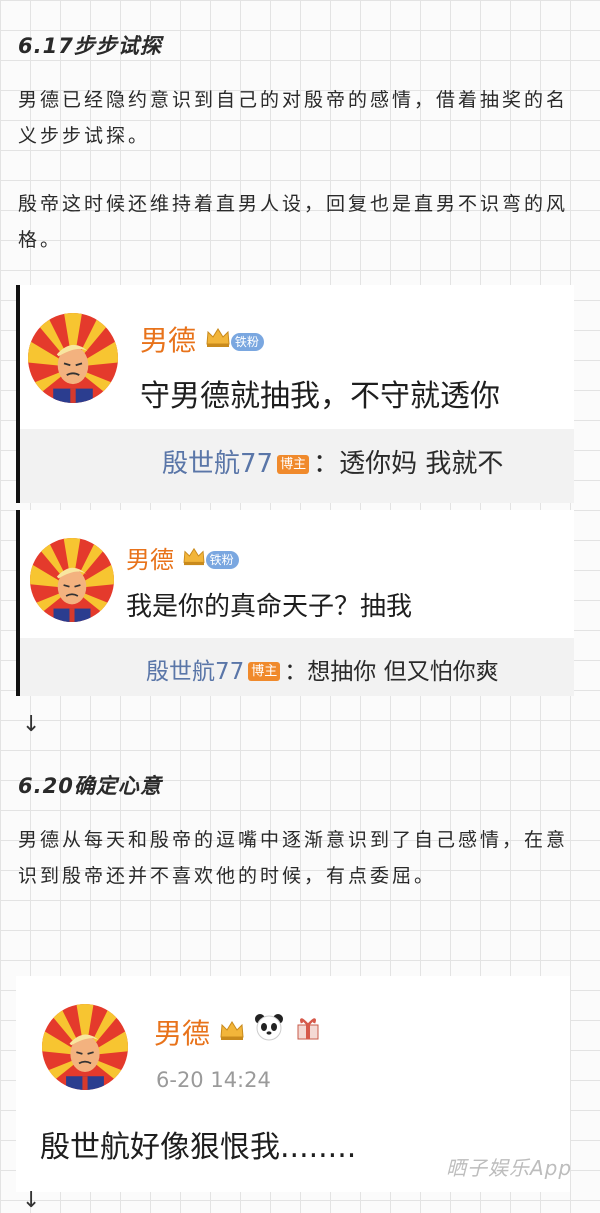 Image resolution: width=600 pixels, height=1213 pixels. Describe the element at coordinates (320, 396) in the screenshot. I see `comment-text: 守男德就抽我，不守就透你` at that location.